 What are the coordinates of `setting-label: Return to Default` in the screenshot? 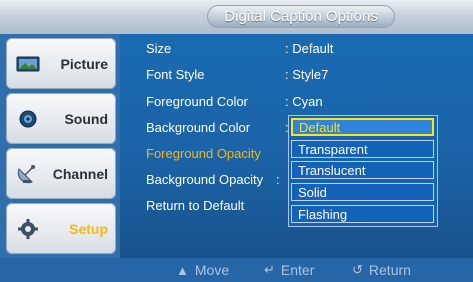 It's located at (195, 205).